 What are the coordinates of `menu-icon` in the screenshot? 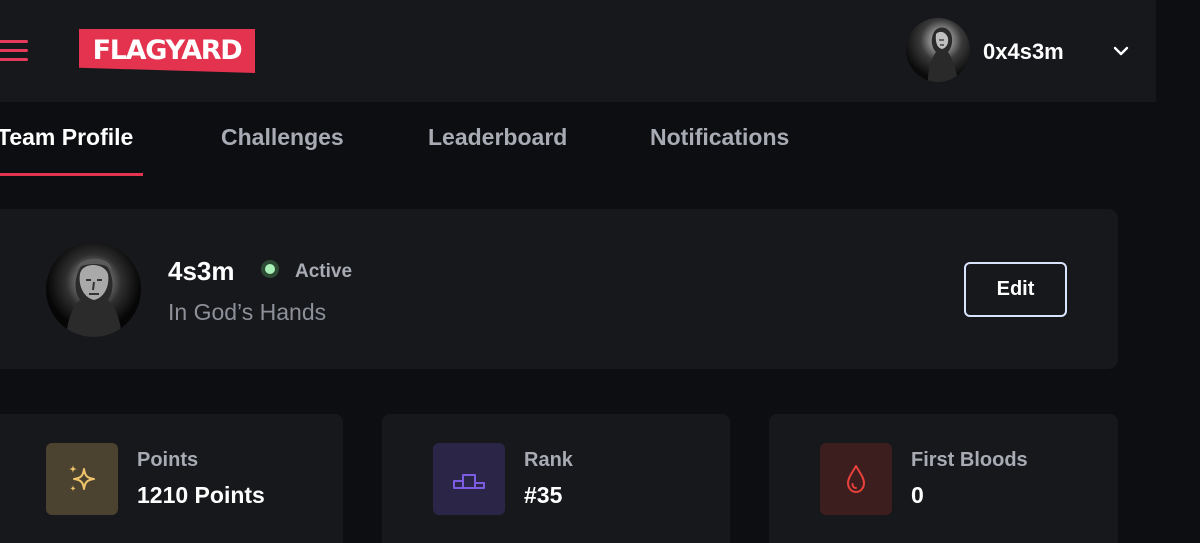 It's located at (14, 51).